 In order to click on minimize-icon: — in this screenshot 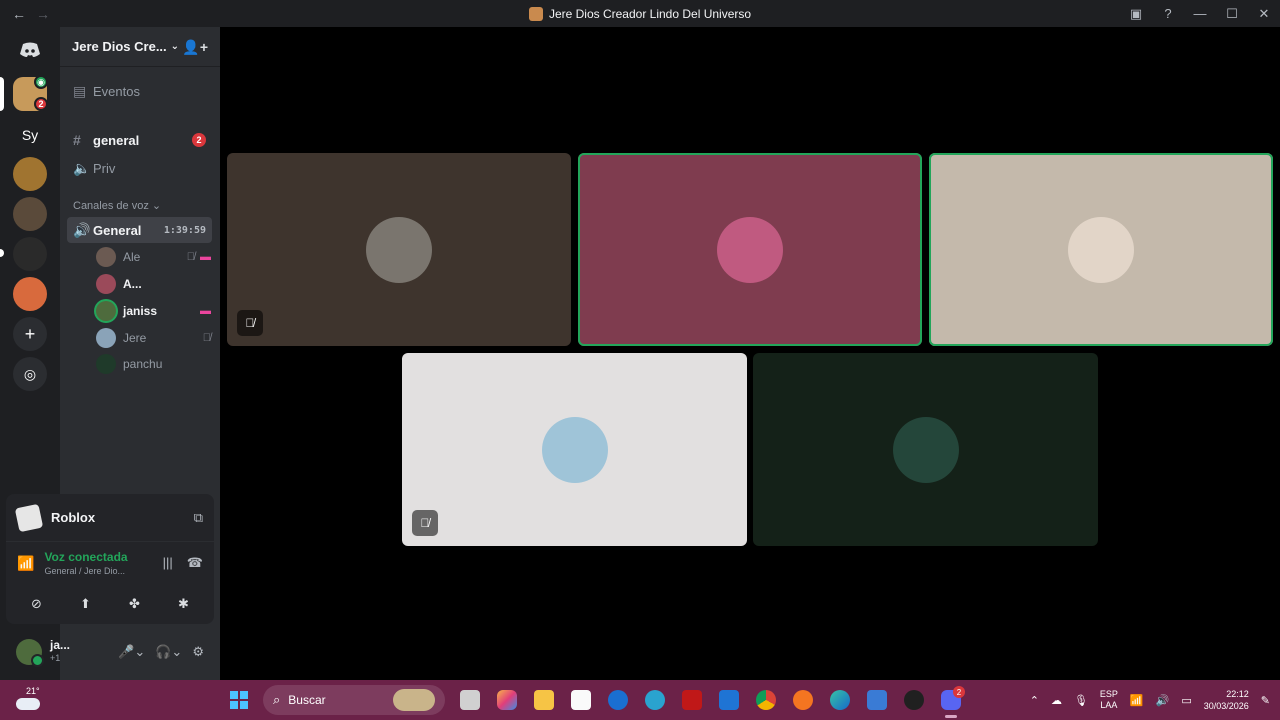, I will do `click(1200, 13)`.